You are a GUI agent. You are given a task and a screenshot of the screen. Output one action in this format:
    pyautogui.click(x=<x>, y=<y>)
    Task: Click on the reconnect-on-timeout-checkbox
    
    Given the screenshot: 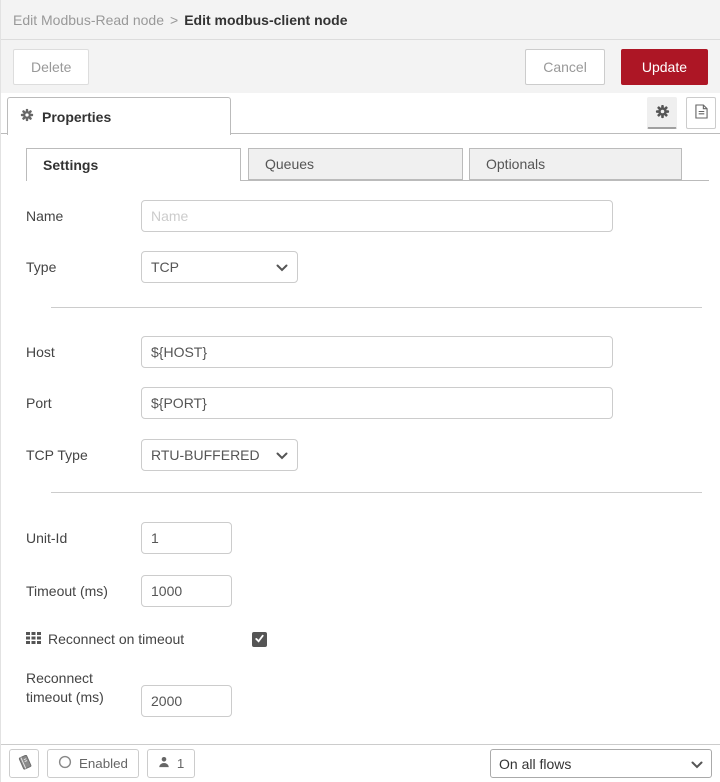 What is the action you would take?
    pyautogui.click(x=259, y=639)
    